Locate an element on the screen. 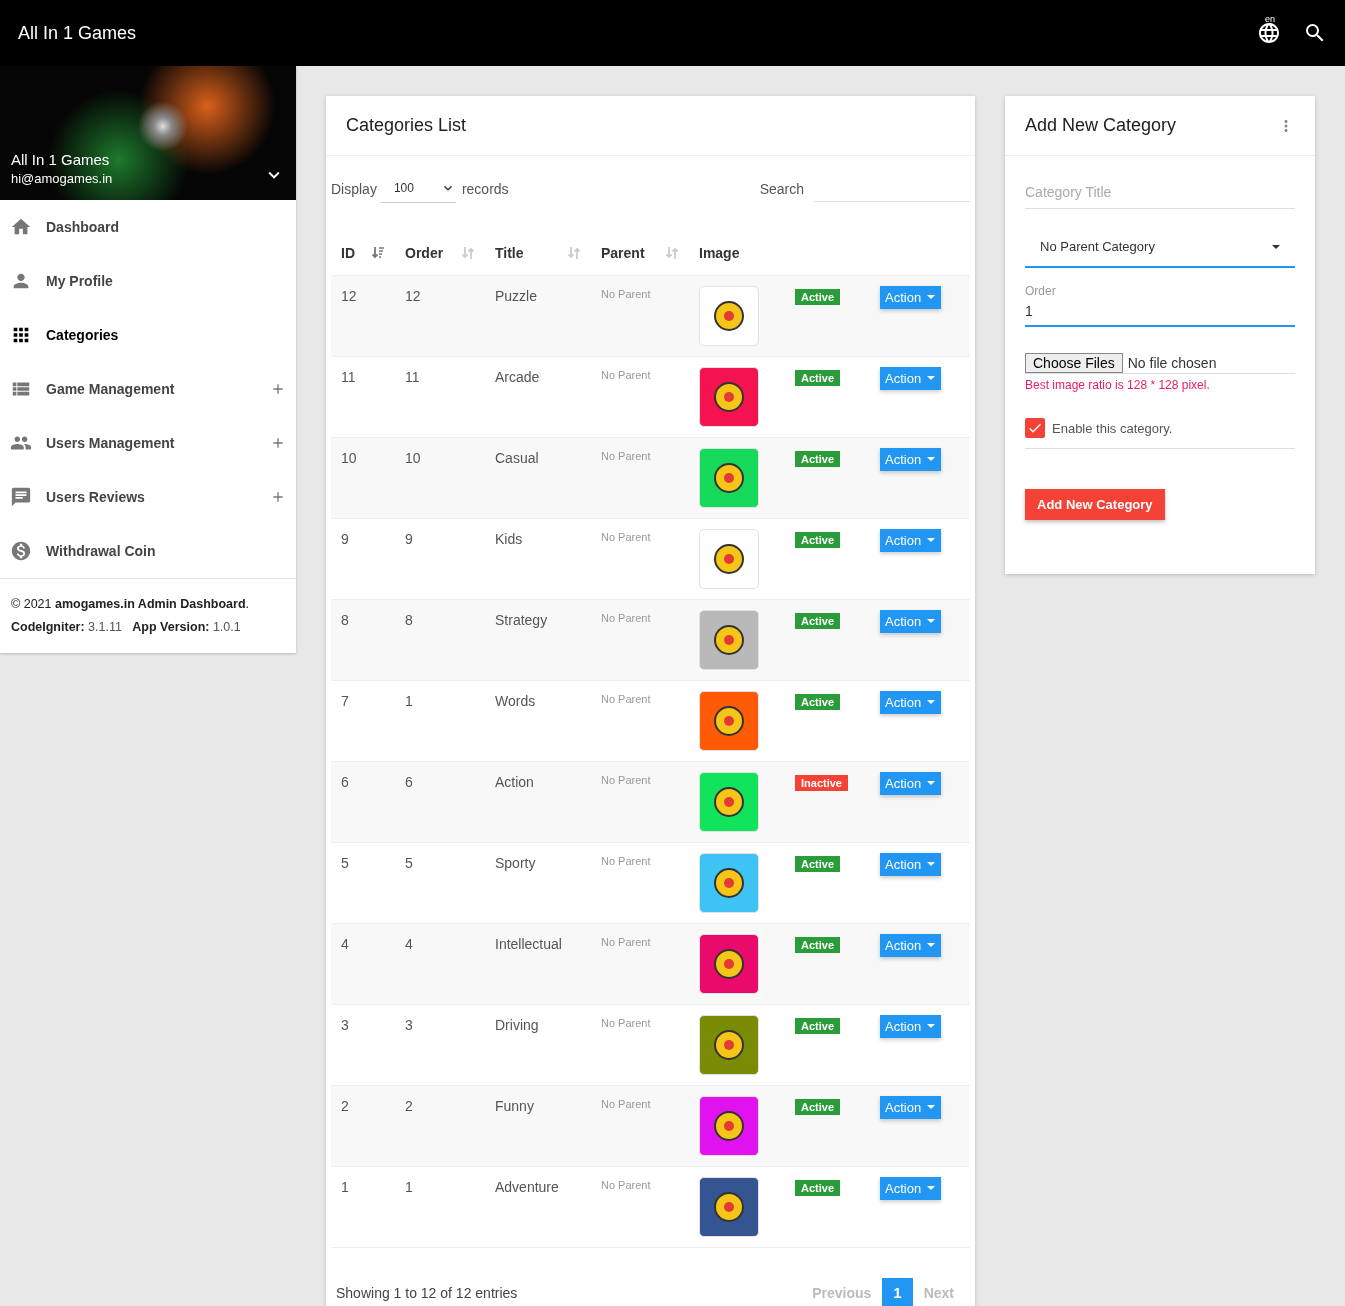 The image size is (1345, 1306). card-title: Add New Category is located at coordinates (1101, 125).